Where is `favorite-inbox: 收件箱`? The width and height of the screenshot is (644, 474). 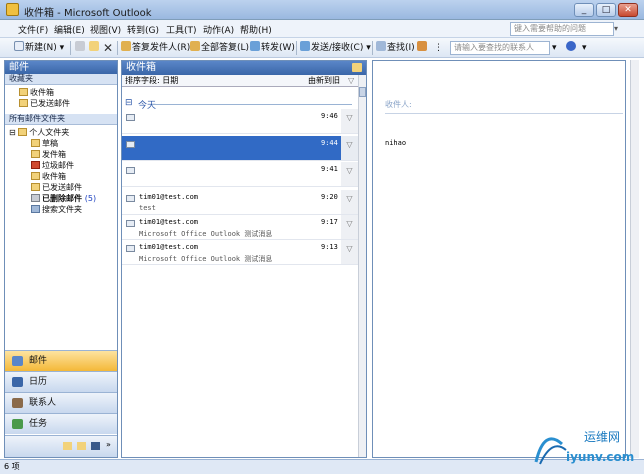
favorite-inbox: 收件箱 is located at coordinates (36, 93).